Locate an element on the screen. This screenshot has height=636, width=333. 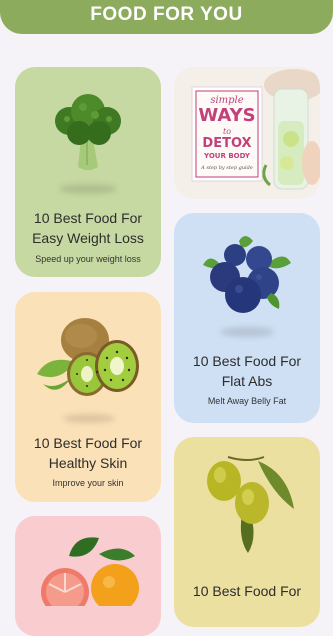
citrus-icon is located at coordinates (90, 571).